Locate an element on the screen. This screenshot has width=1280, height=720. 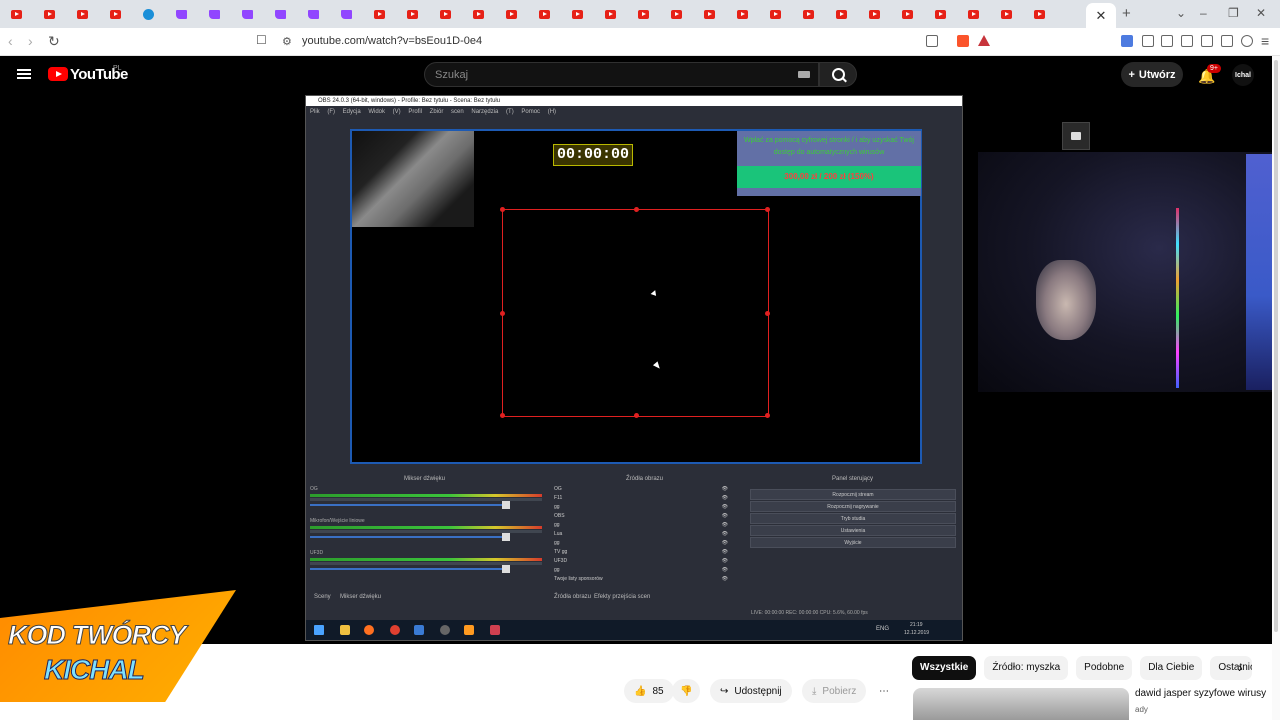
leo-icon is located at coordinates (1227, 41).